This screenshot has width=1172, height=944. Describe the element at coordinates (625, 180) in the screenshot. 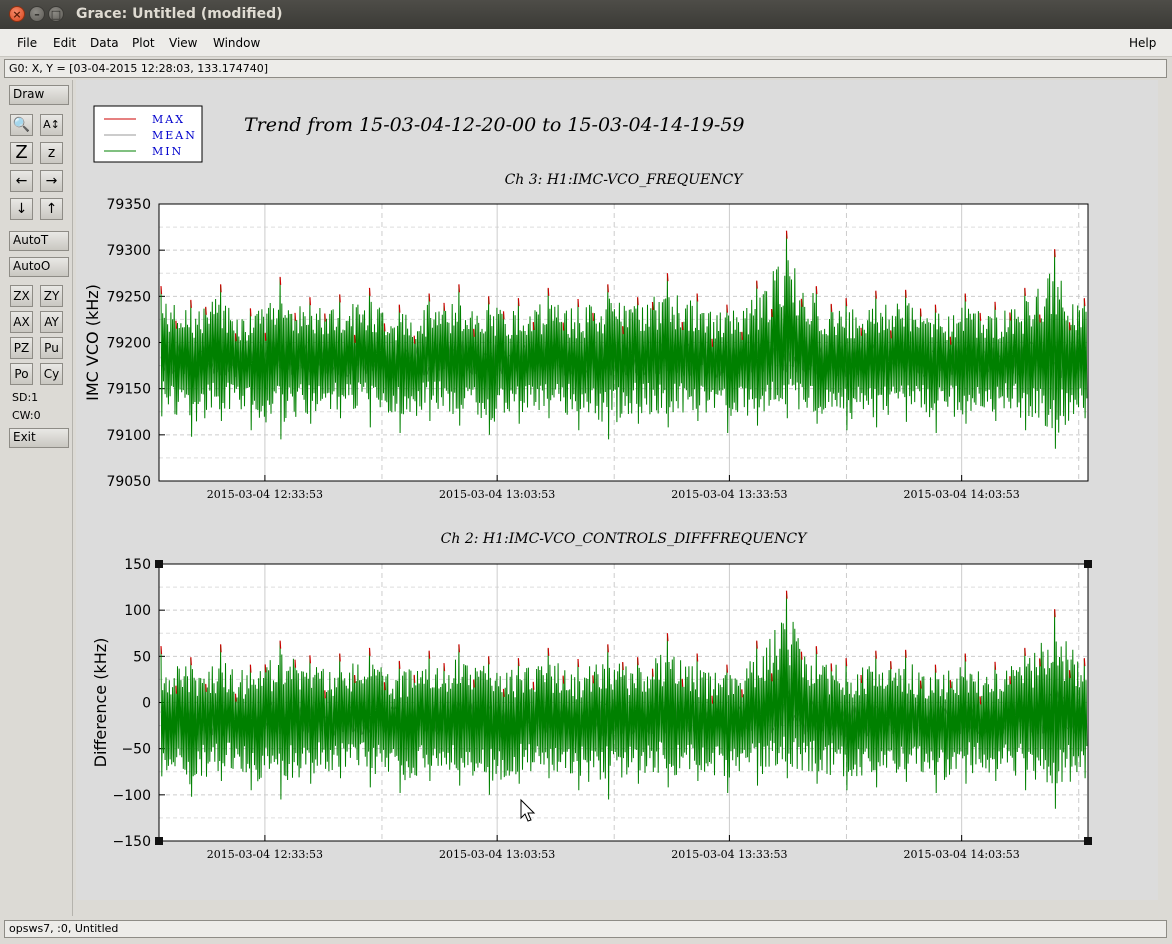

I see `graph-subtitle: Ch 3: H1:IMC-VCO_FREQUENCY` at that location.